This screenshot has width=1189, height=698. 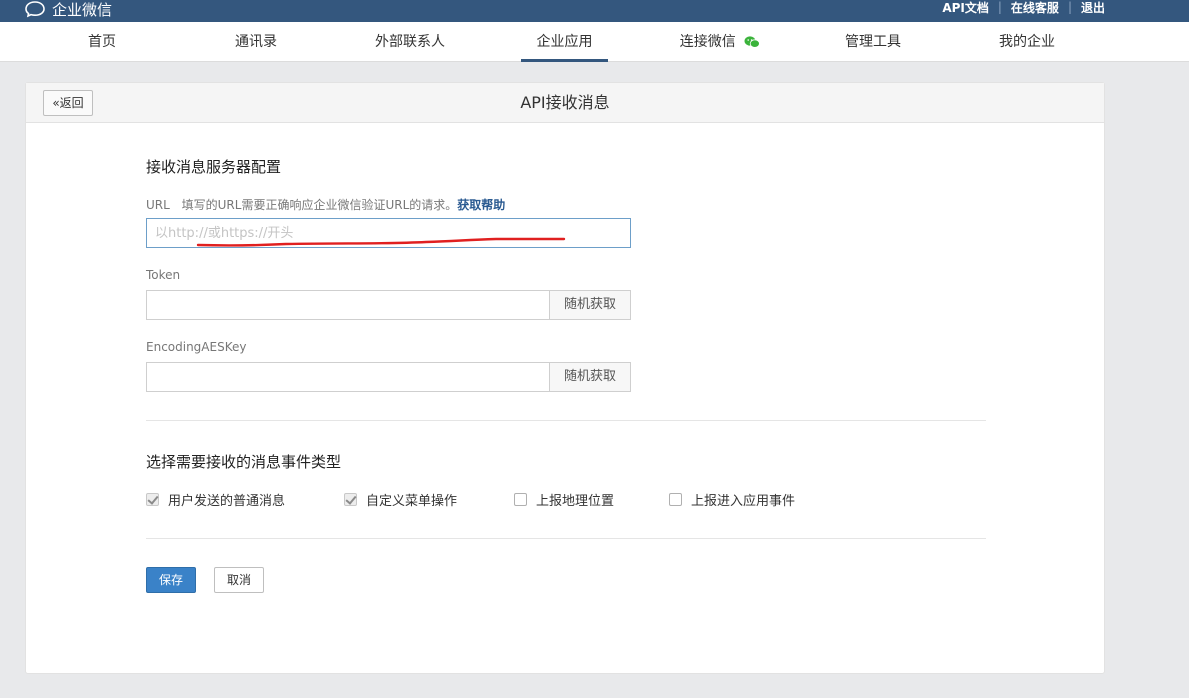 I want to click on page-title: API接收消息, so click(x=565, y=102).